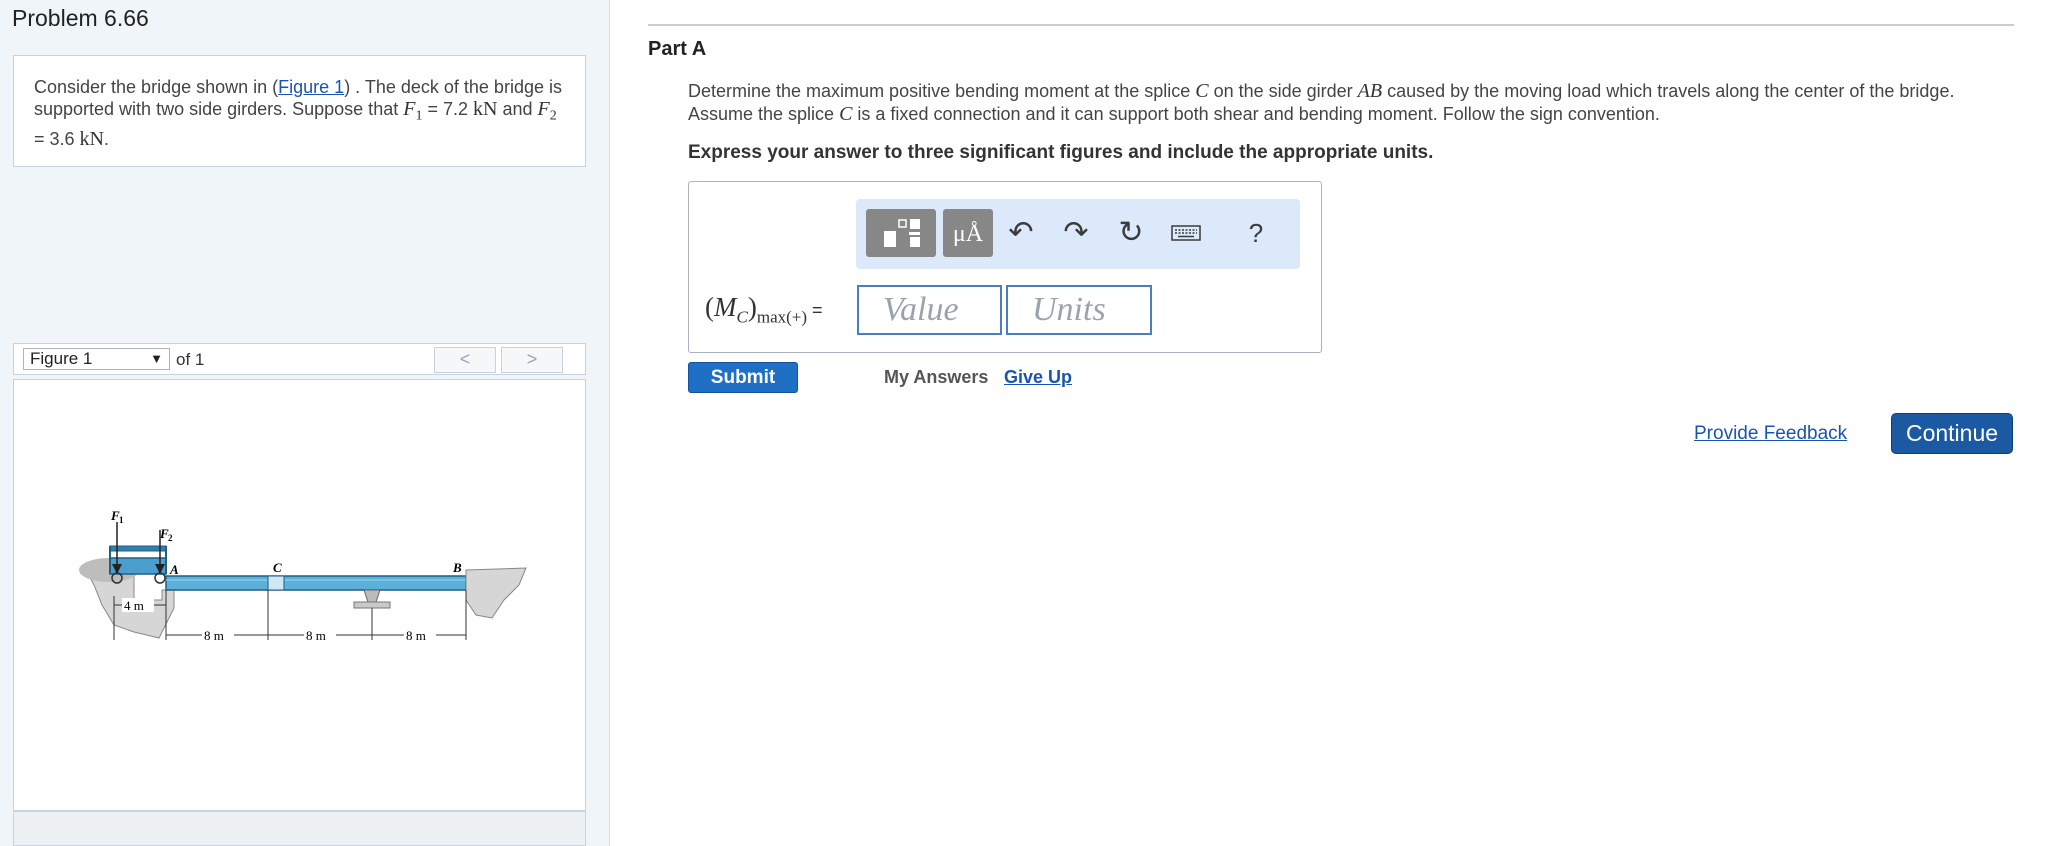 The width and height of the screenshot is (2046, 846). What do you see at coordinates (752, 307) in the screenshot?
I see `paren-close: )` at bounding box center [752, 307].